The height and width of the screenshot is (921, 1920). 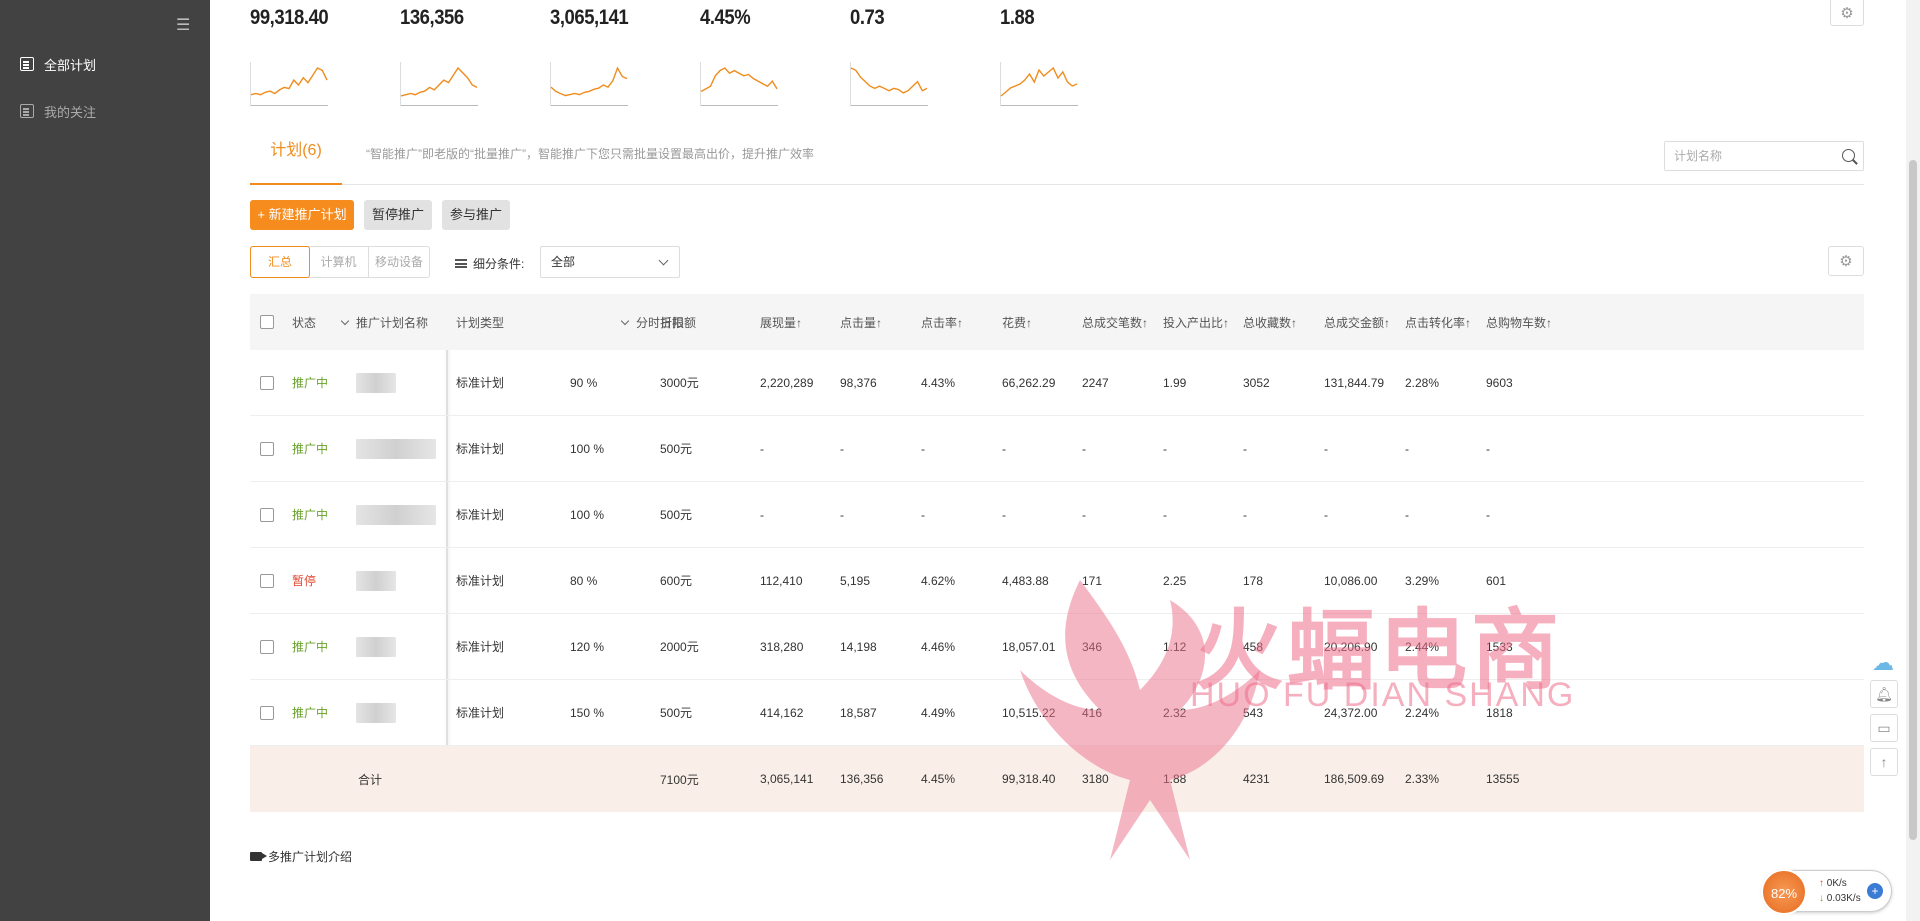 I want to click on pause-button: 暂停推广, so click(x=398, y=215).